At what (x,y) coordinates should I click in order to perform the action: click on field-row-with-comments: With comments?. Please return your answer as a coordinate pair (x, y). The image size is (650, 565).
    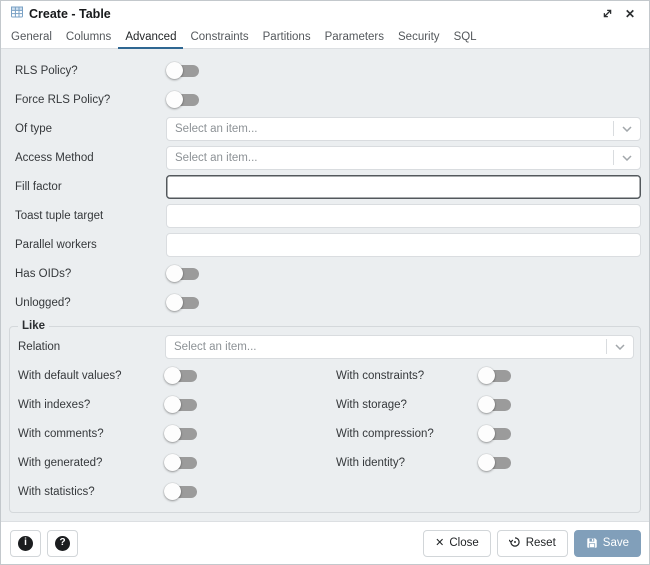
    Looking at the image, I should click on (165, 433).